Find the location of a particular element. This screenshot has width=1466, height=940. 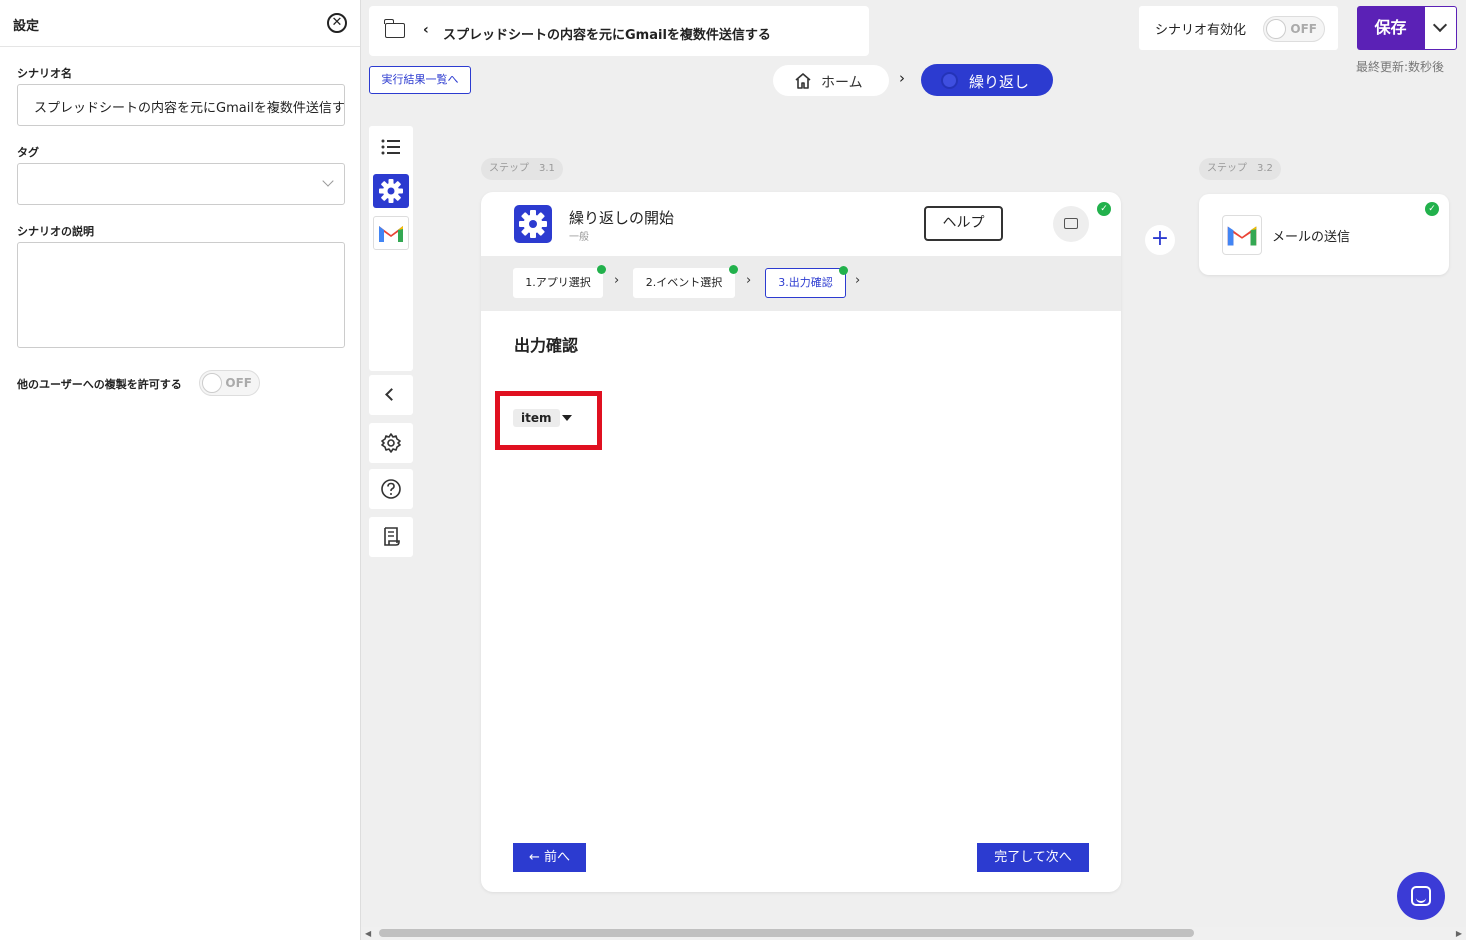

help-button: ヘルプ is located at coordinates (963, 223).